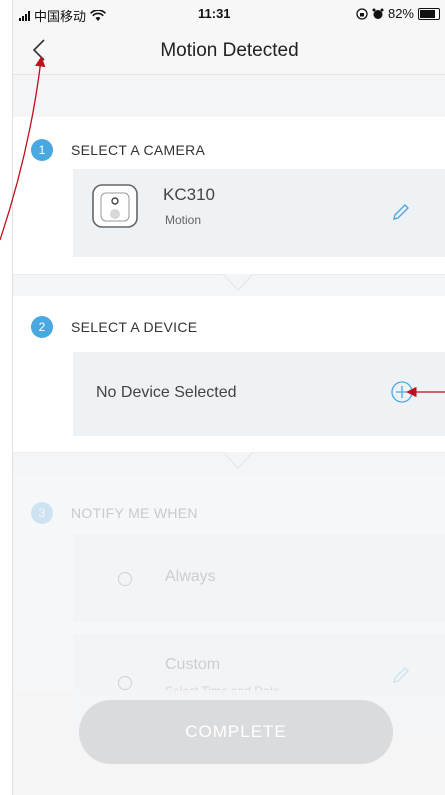 This screenshot has width=445, height=795. Describe the element at coordinates (378, 13) in the screenshot. I see `alarm-icon` at that location.